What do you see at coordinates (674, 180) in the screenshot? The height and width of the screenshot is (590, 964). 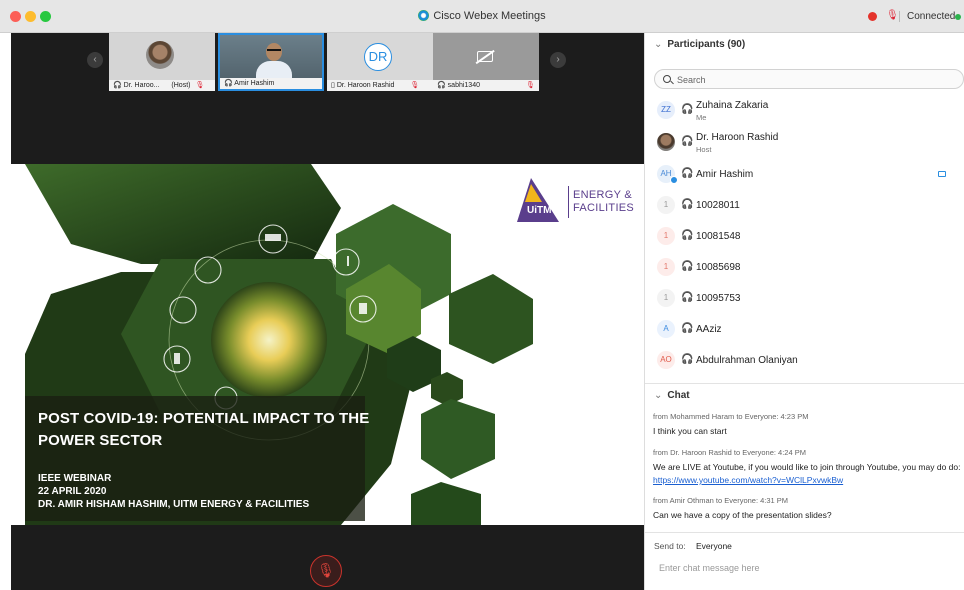 I see `presenter-icon` at bounding box center [674, 180].